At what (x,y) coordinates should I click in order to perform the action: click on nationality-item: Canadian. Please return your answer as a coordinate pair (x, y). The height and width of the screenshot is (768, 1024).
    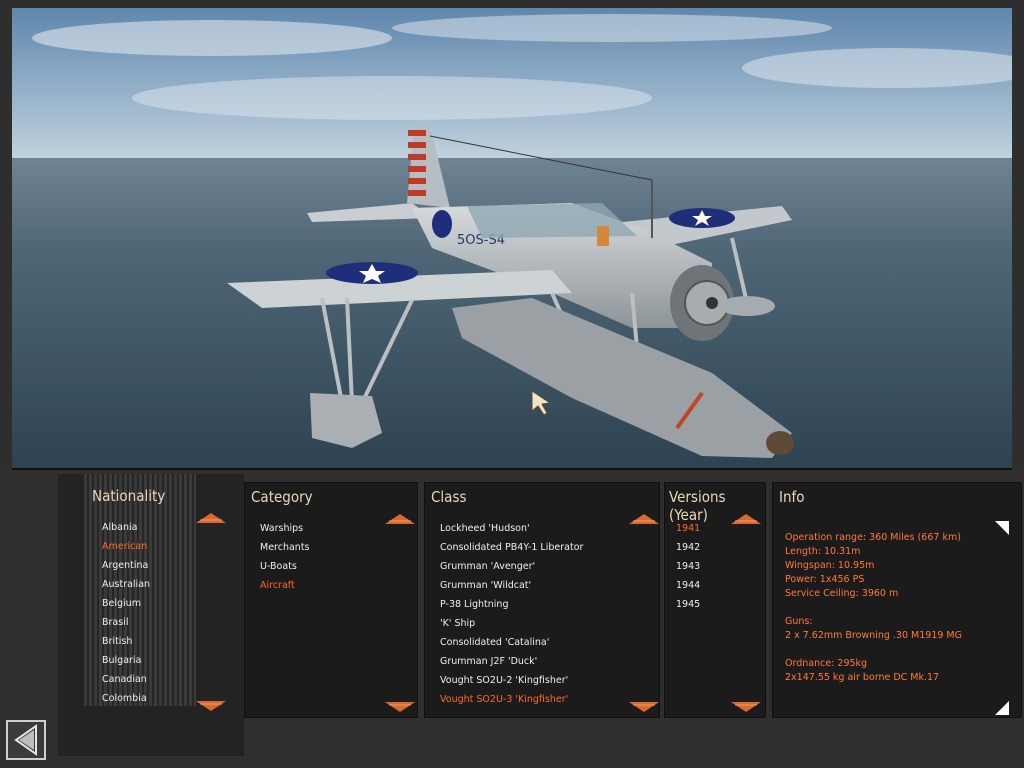
    Looking at the image, I should click on (124, 679).